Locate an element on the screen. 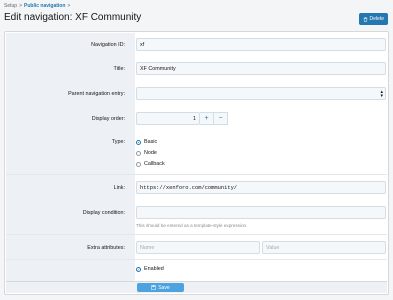 The width and height of the screenshot is (393, 300). attribute-value-input: Value is located at coordinates (324, 247).